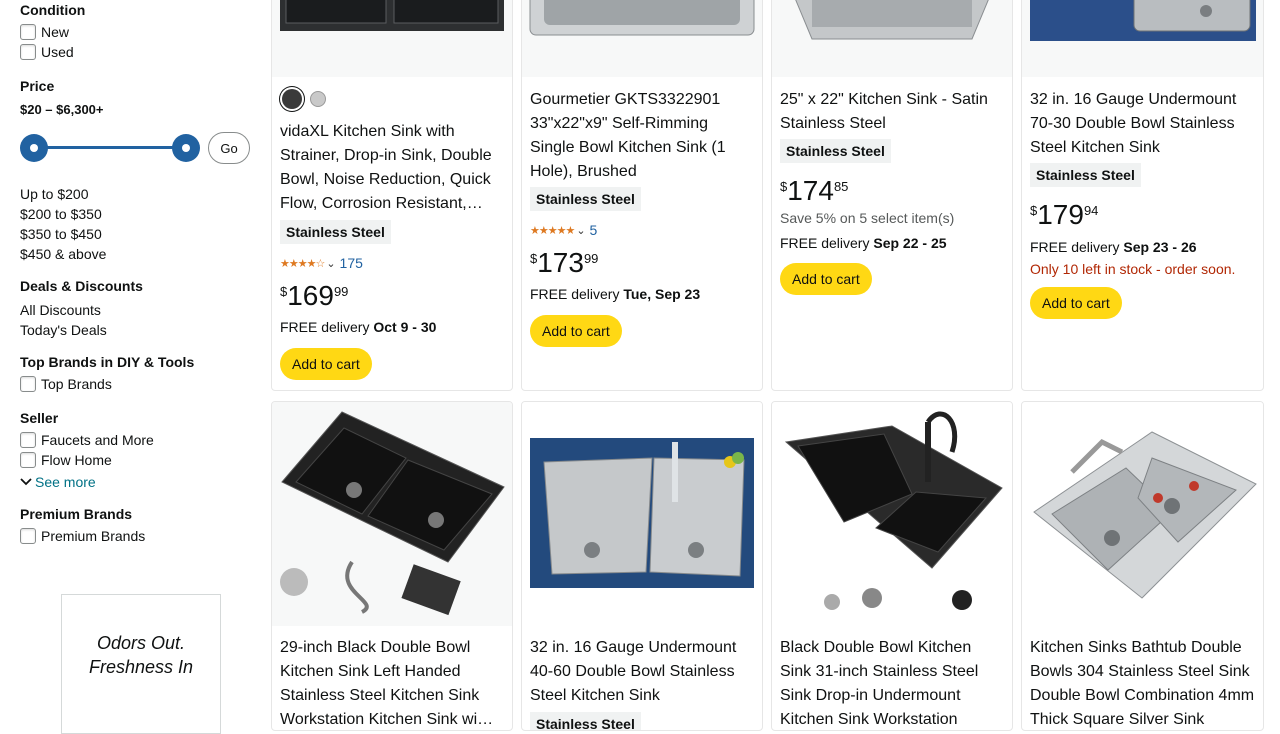 The width and height of the screenshot is (1280, 734). I want to click on price-range-link: $450 & above, so click(63, 254).